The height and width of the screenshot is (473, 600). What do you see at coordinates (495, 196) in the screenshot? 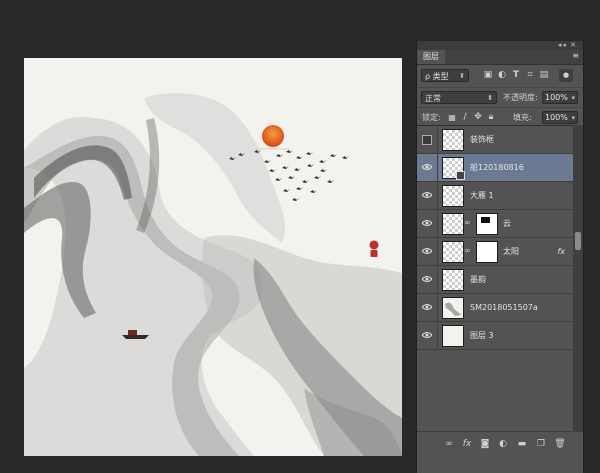
I see `layer-row: 大雁 1` at bounding box center [495, 196].